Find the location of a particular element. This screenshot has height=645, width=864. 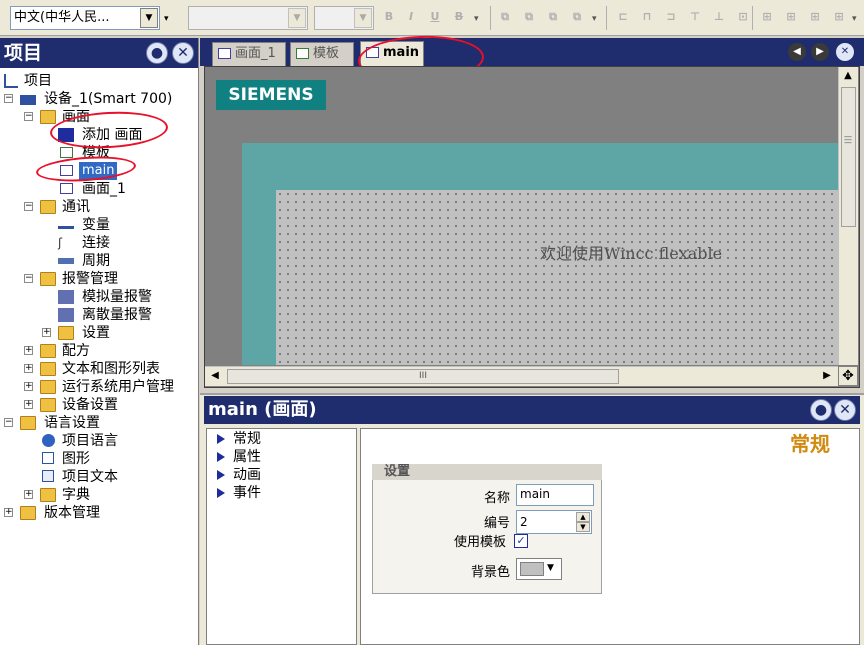

tree-item-label: 变量 is located at coordinates (96, 225).